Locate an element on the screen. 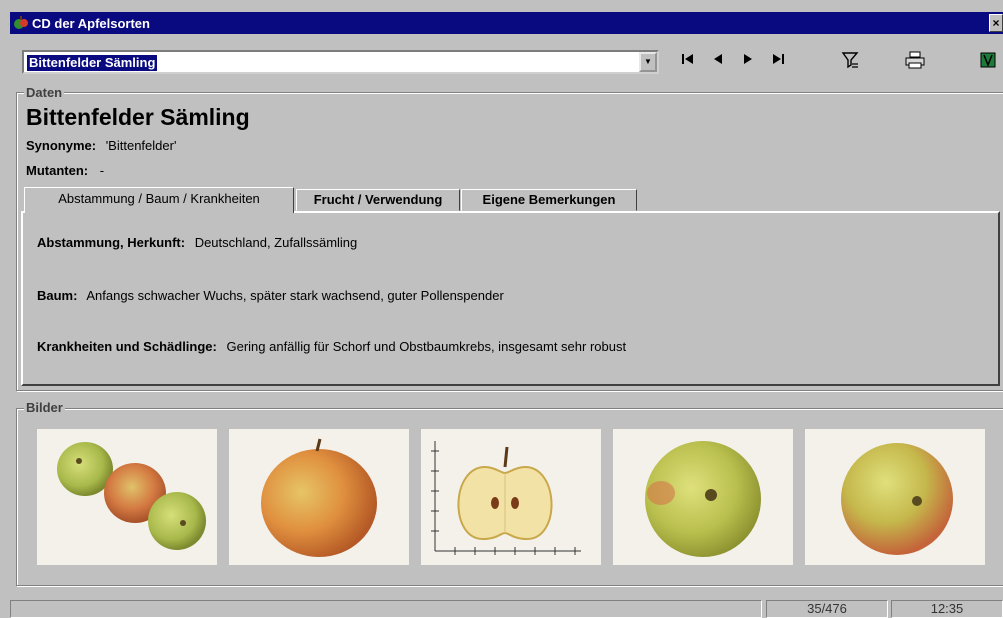  variety-title: Bittenfelder Sämling is located at coordinates (138, 117).